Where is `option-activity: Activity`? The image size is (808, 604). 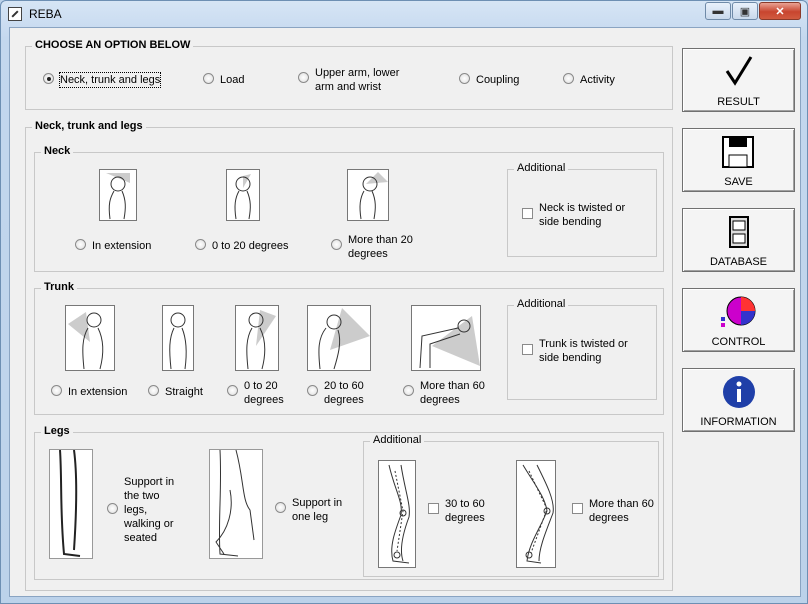
option-activity: Activity is located at coordinates (589, 80).